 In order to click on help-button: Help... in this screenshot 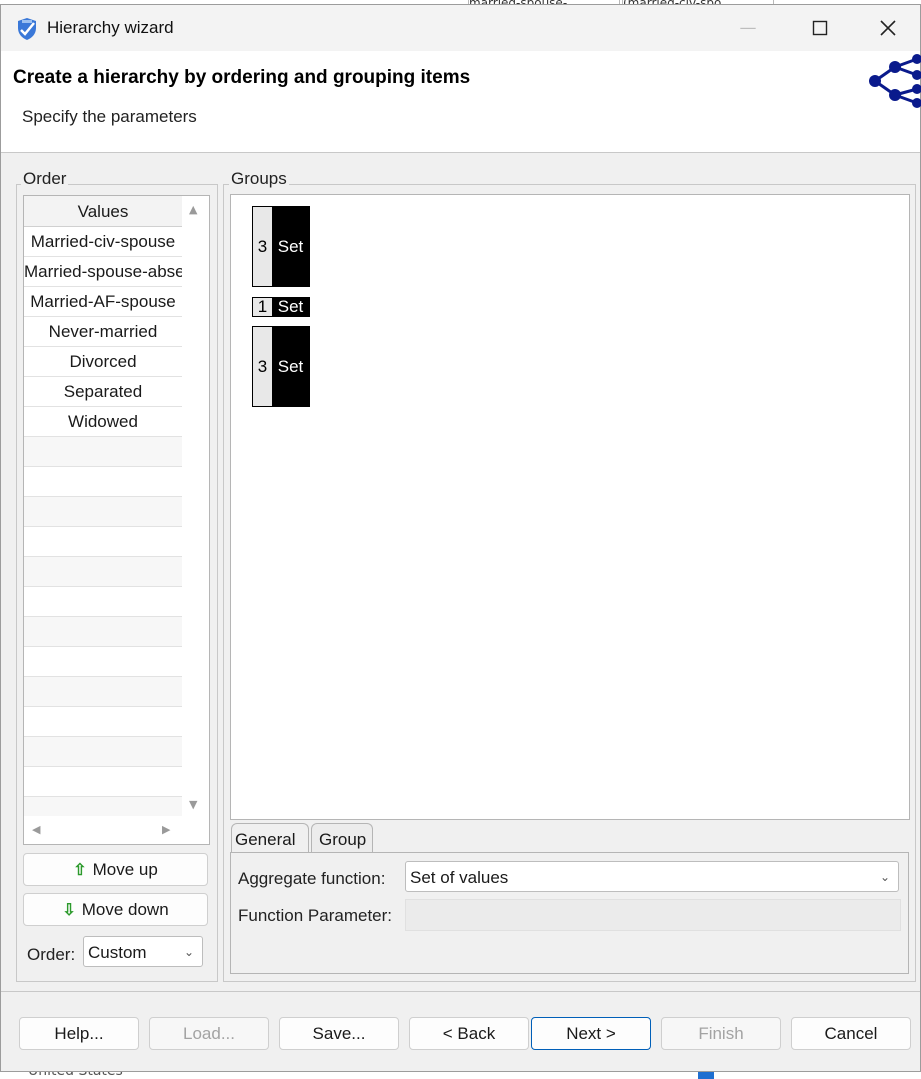, I will do `click(79, 1033)`.